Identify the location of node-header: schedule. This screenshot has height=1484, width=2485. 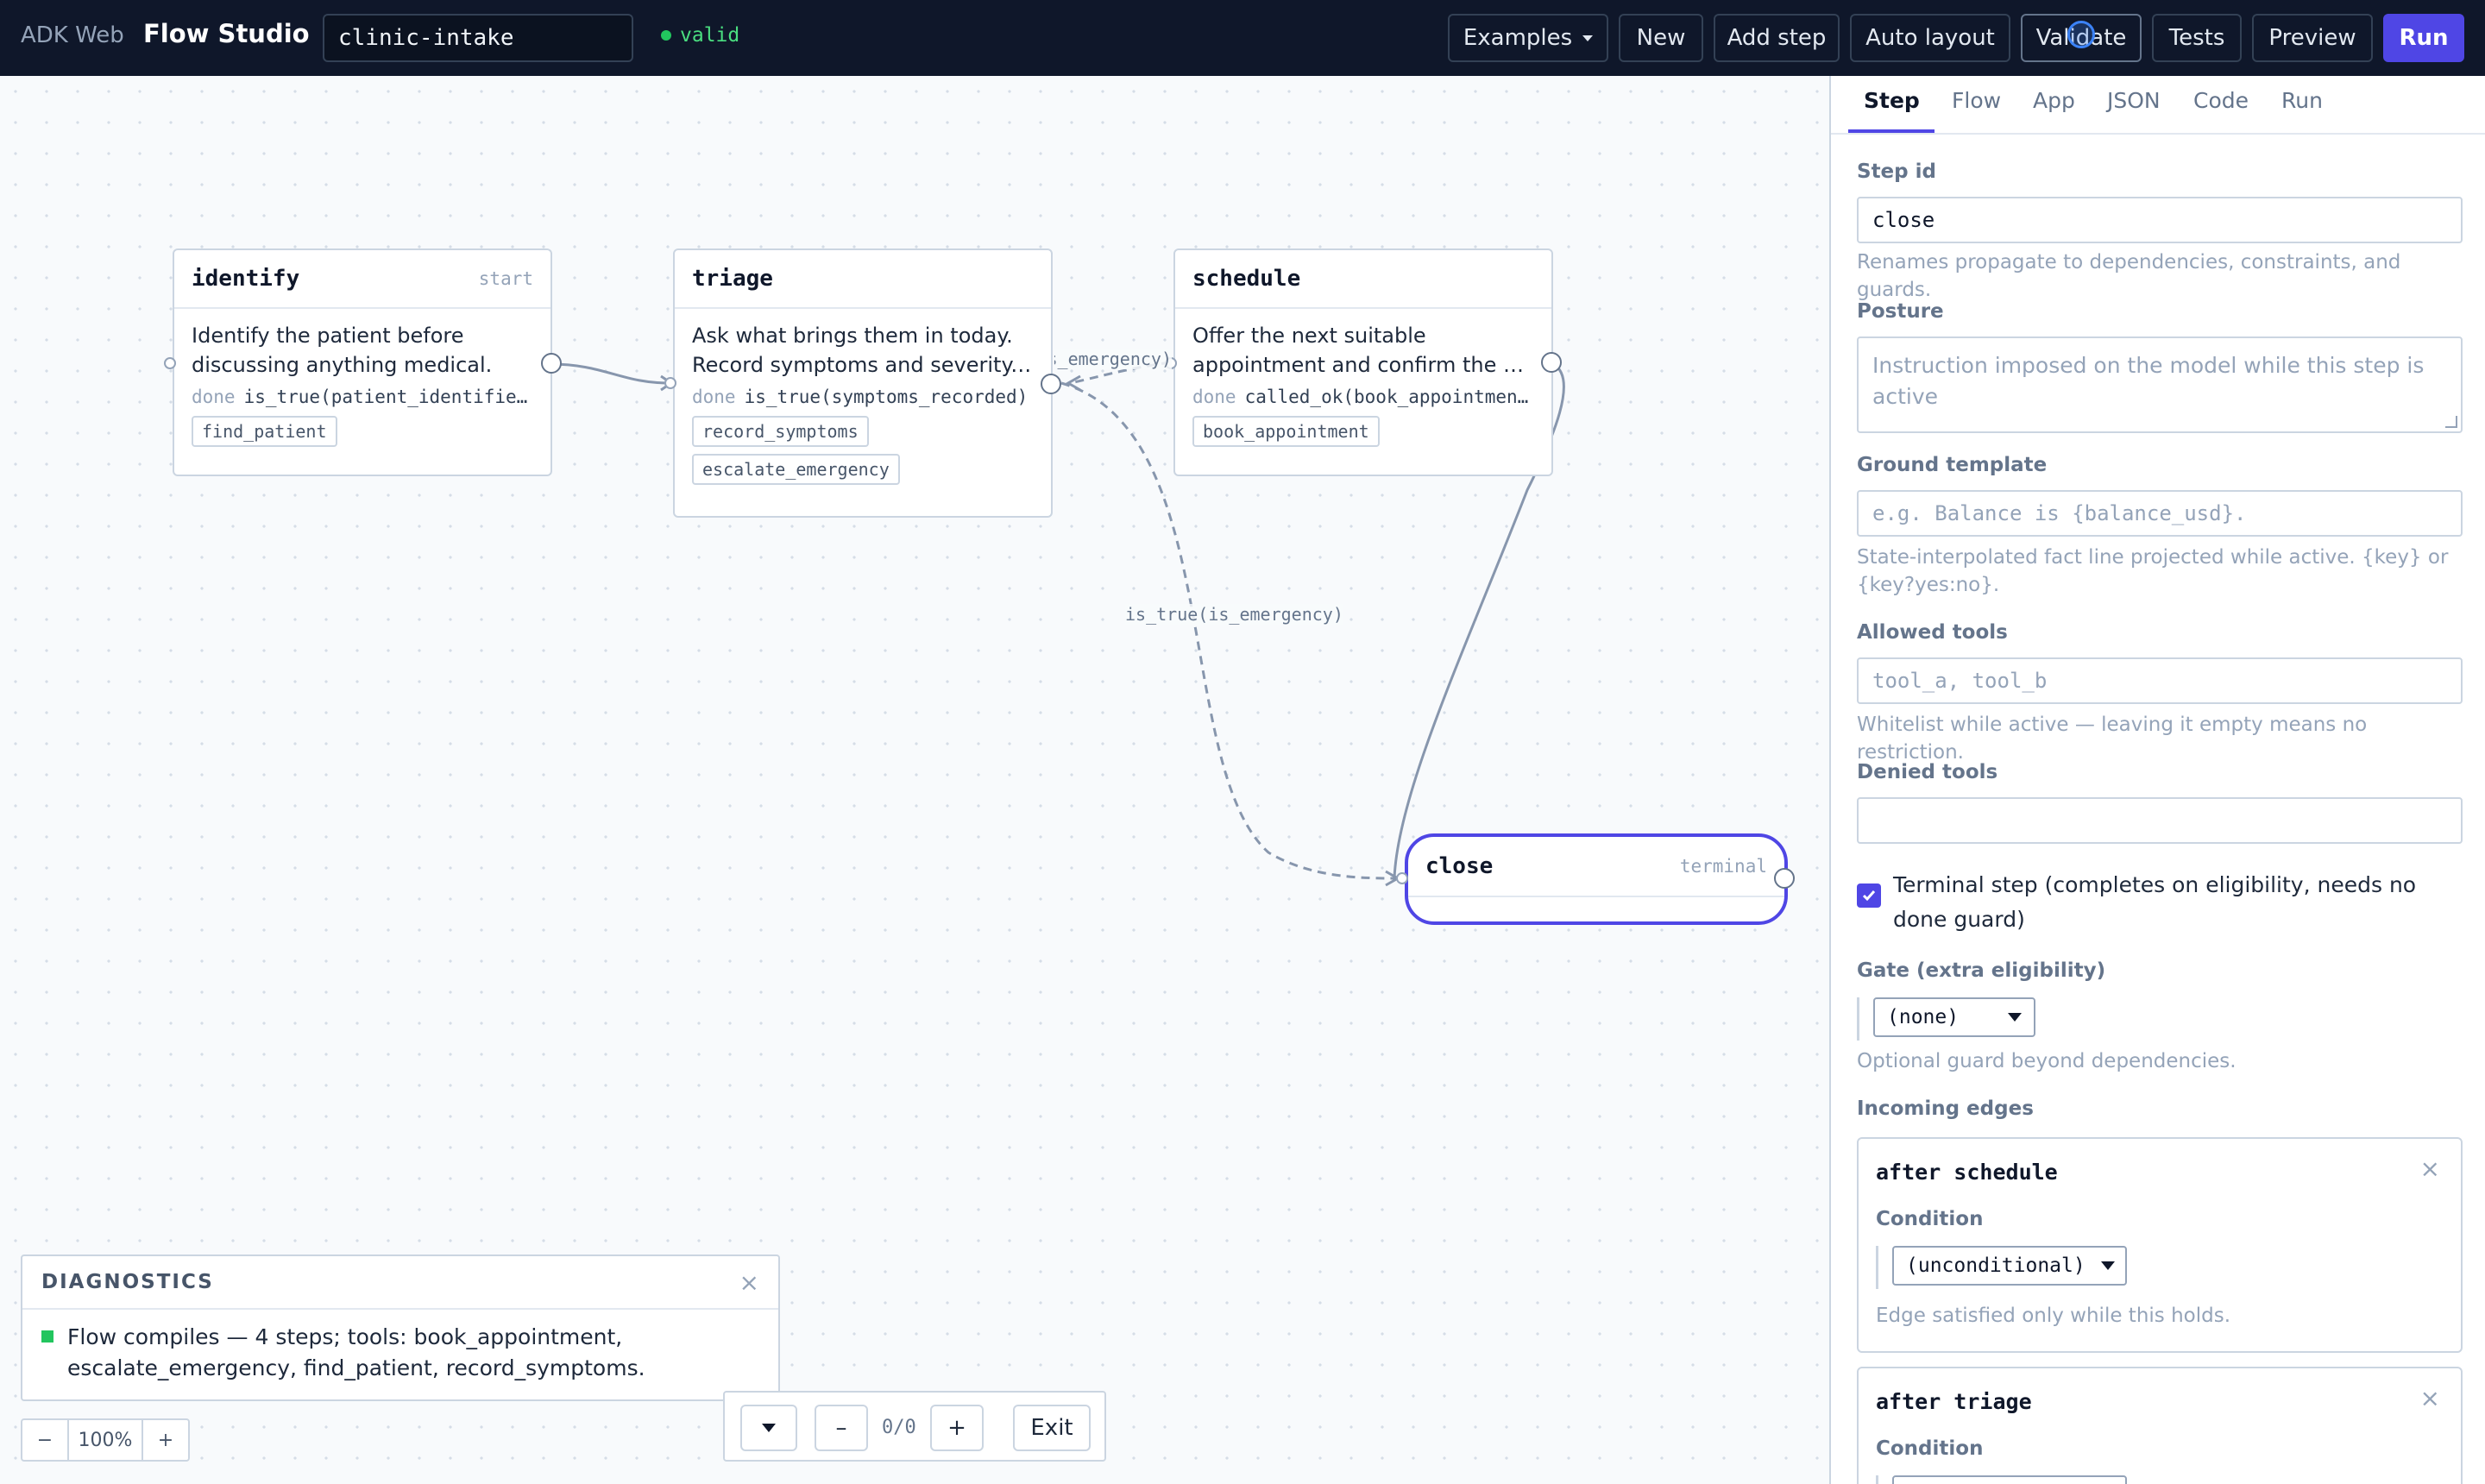
(1363, 279).